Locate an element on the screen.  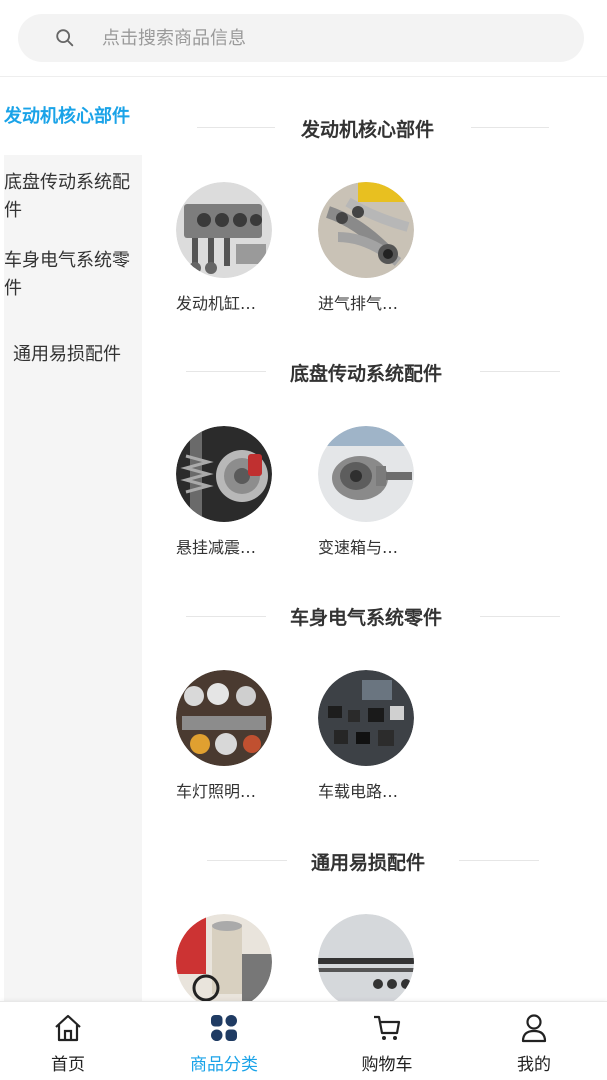
sidebar-item-body-electrical: 车身电气系统零件 is located at coordinates (73, 275).